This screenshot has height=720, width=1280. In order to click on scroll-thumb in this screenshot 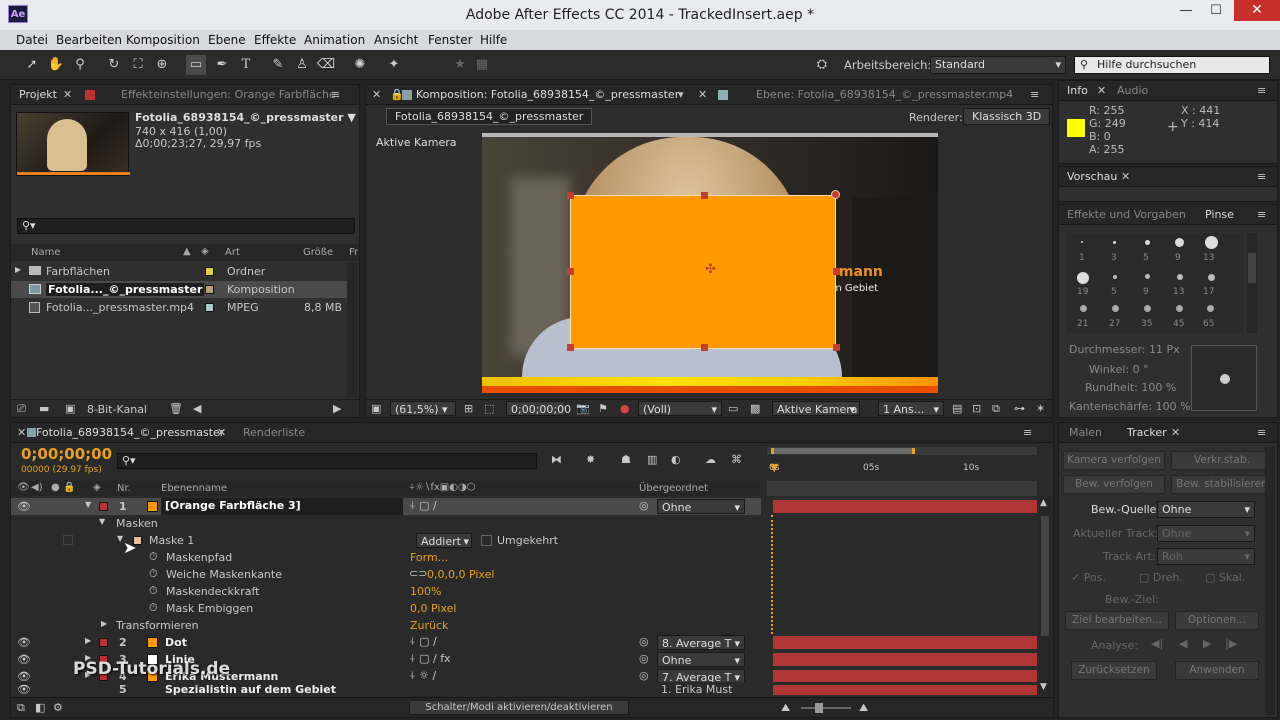, I will do `click(1252, 268)`.